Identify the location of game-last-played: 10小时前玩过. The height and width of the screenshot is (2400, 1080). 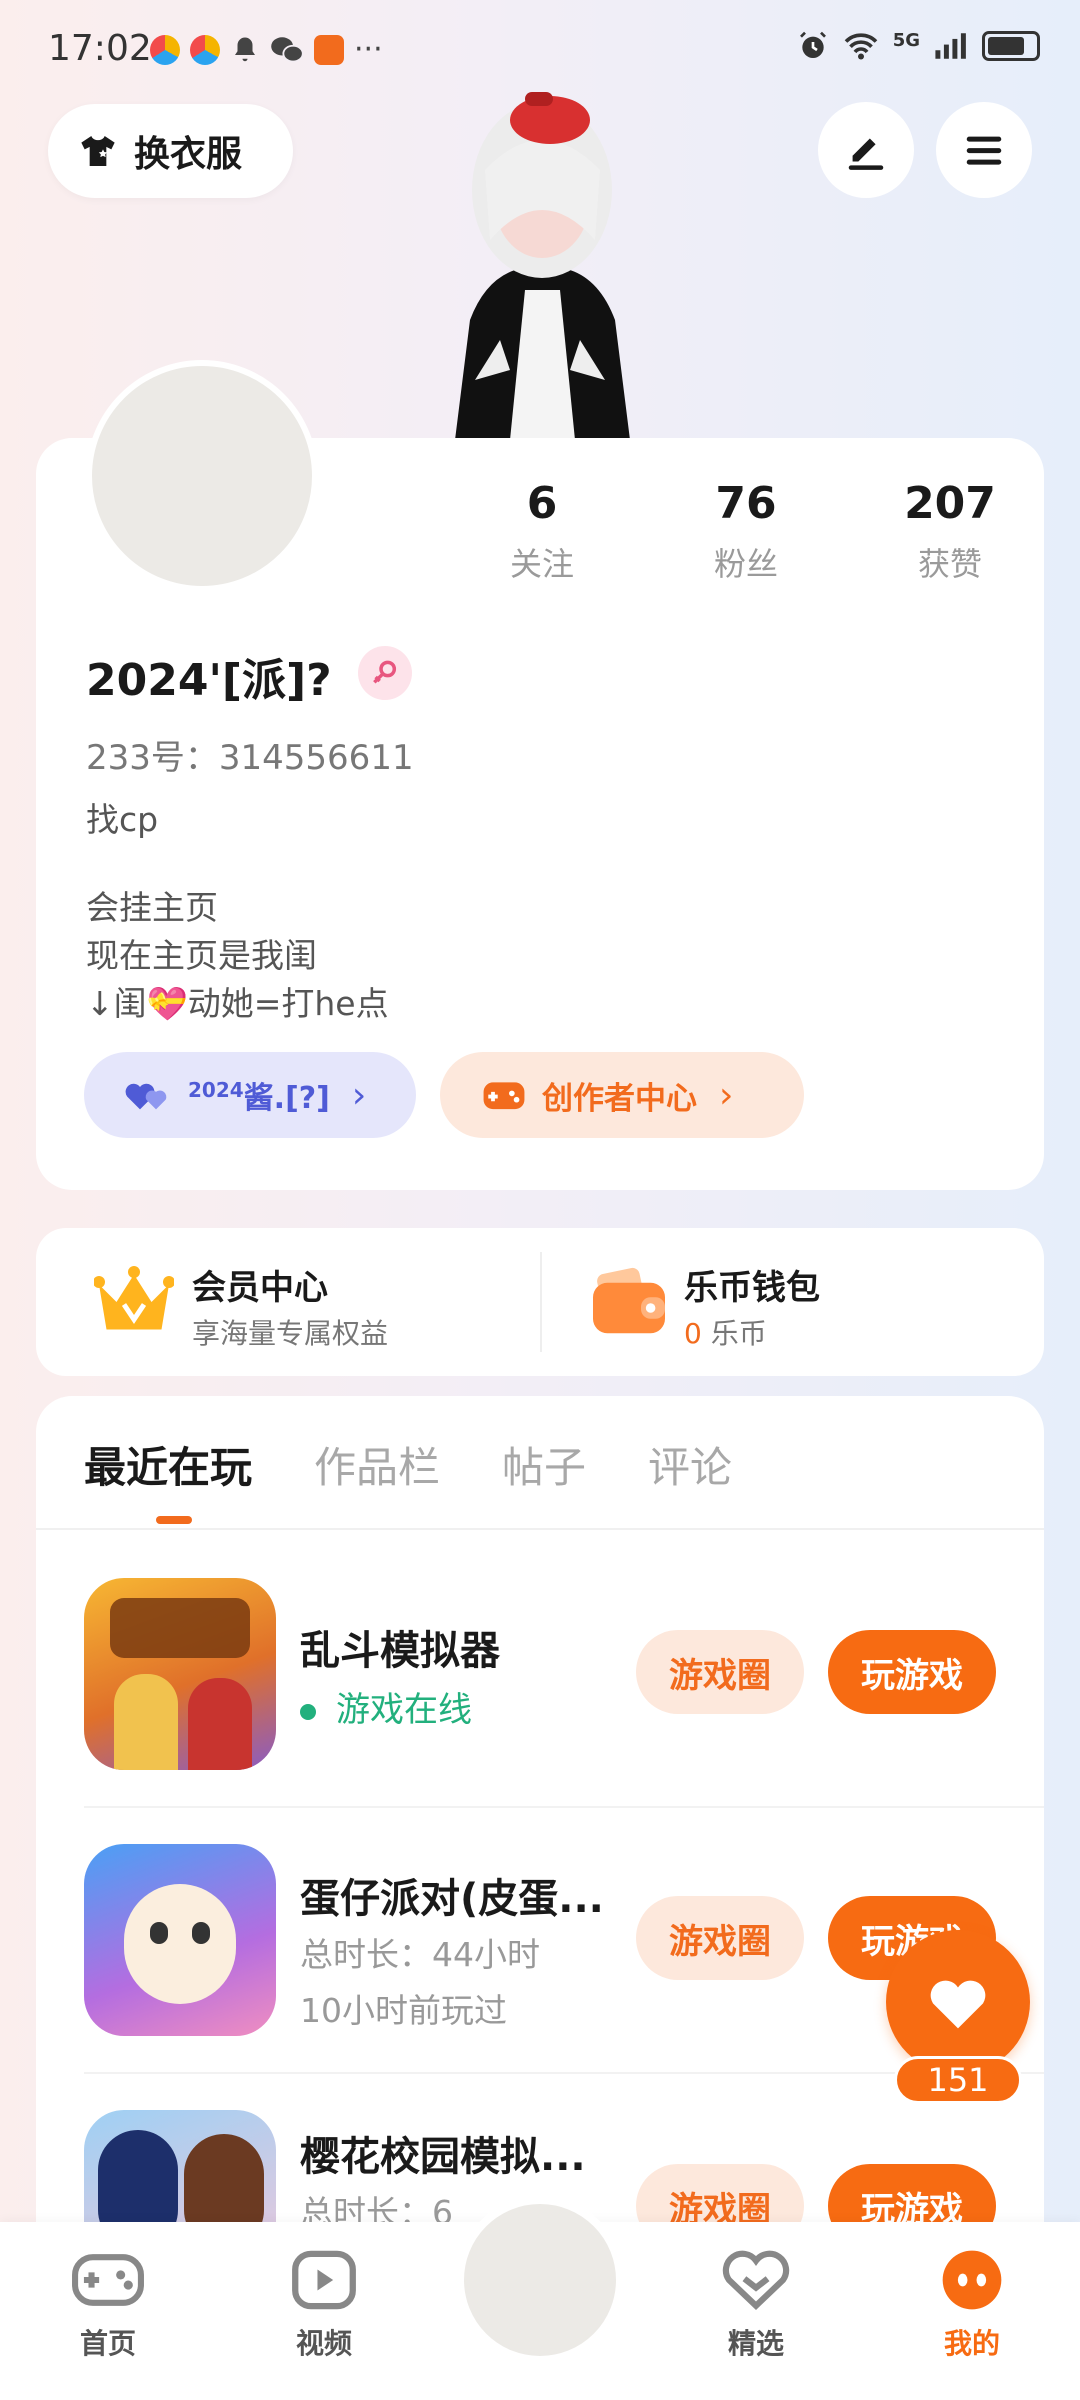
(403, 2010).